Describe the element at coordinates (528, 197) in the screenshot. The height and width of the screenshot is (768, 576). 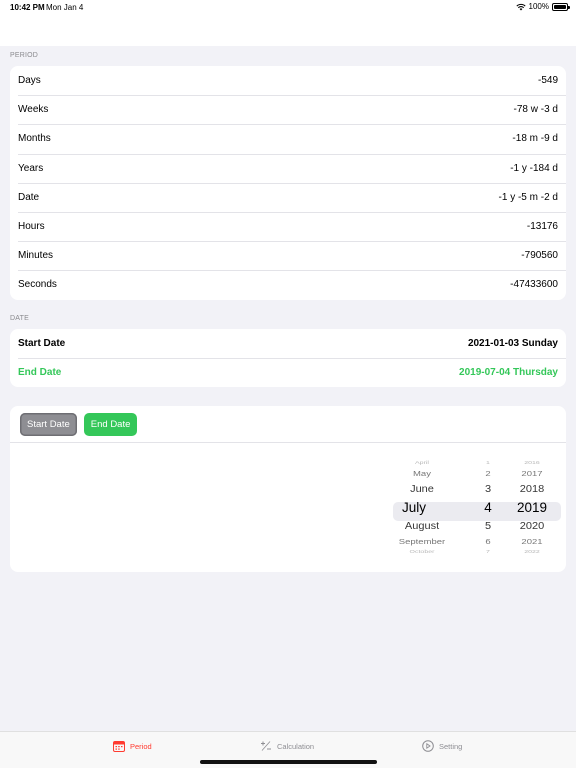
I see `row-value: -1 y -5 m -2 d` at that location.